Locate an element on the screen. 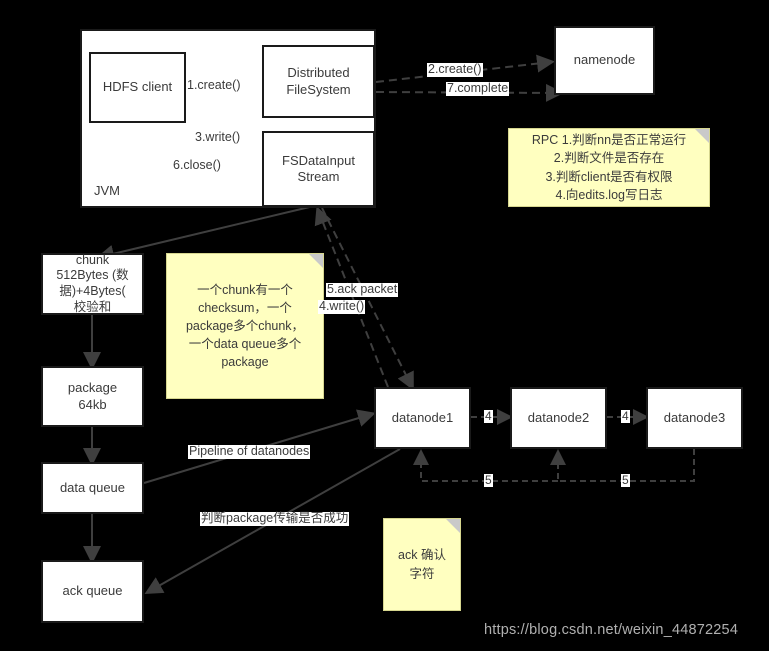 The image size is (769, 651). note-ack: ack 确认 字符 is located at coordinates (422, 564).